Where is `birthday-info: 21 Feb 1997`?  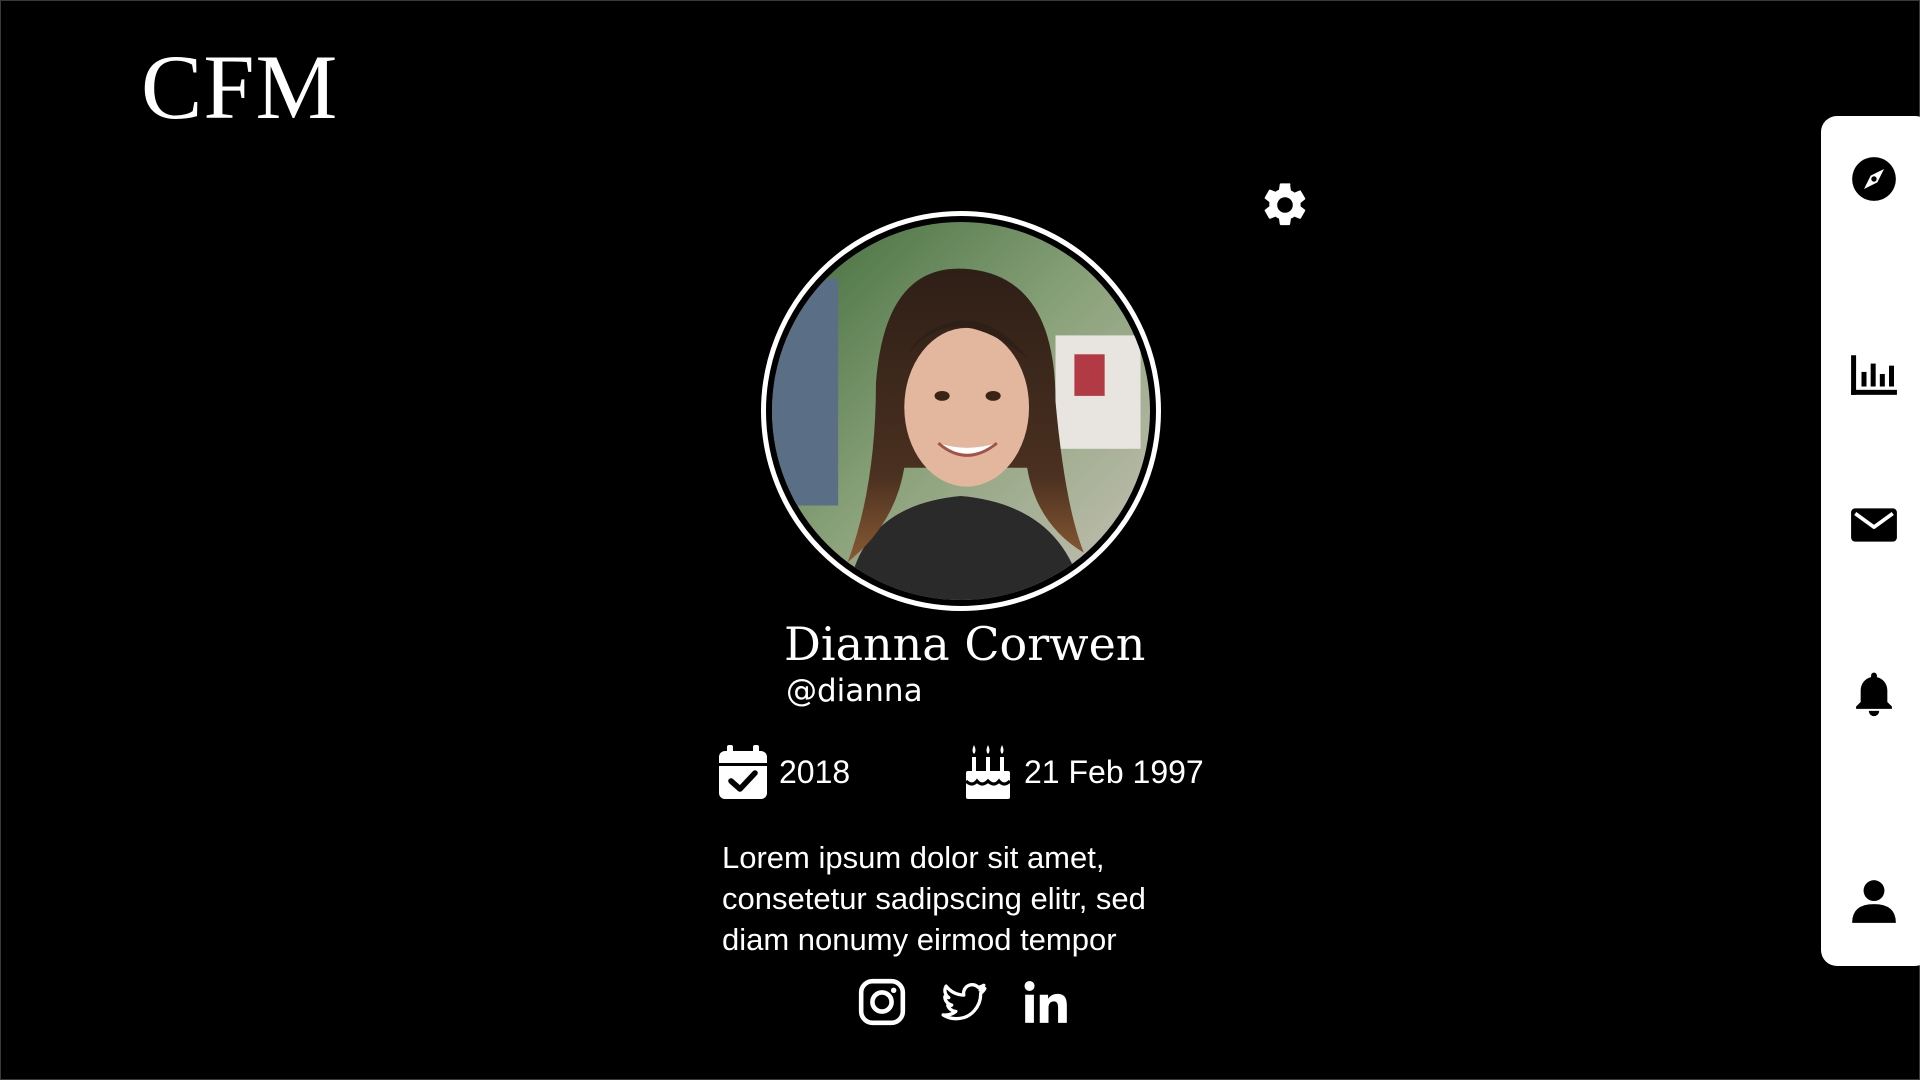
birthday-info: 21 Feb 1997 is located at coordinates (1084, 772).